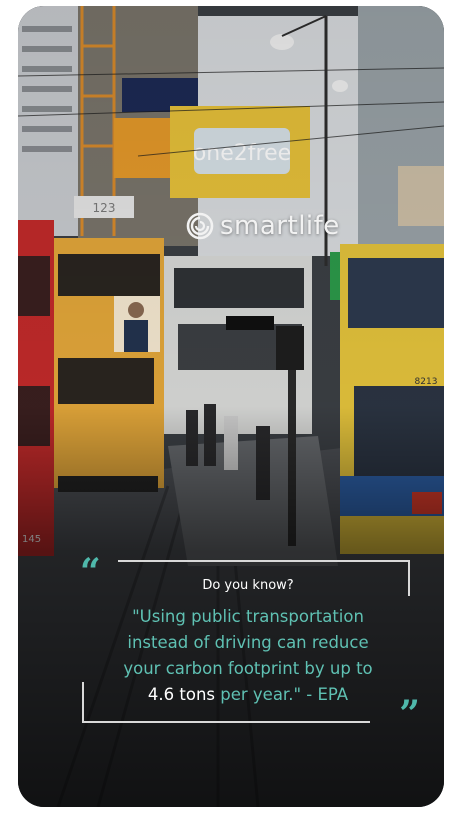  What do you see at coordinates (409, 714) in the screenshot?
I see `quote-close-icon: ”` at bounding box center [409, 714].